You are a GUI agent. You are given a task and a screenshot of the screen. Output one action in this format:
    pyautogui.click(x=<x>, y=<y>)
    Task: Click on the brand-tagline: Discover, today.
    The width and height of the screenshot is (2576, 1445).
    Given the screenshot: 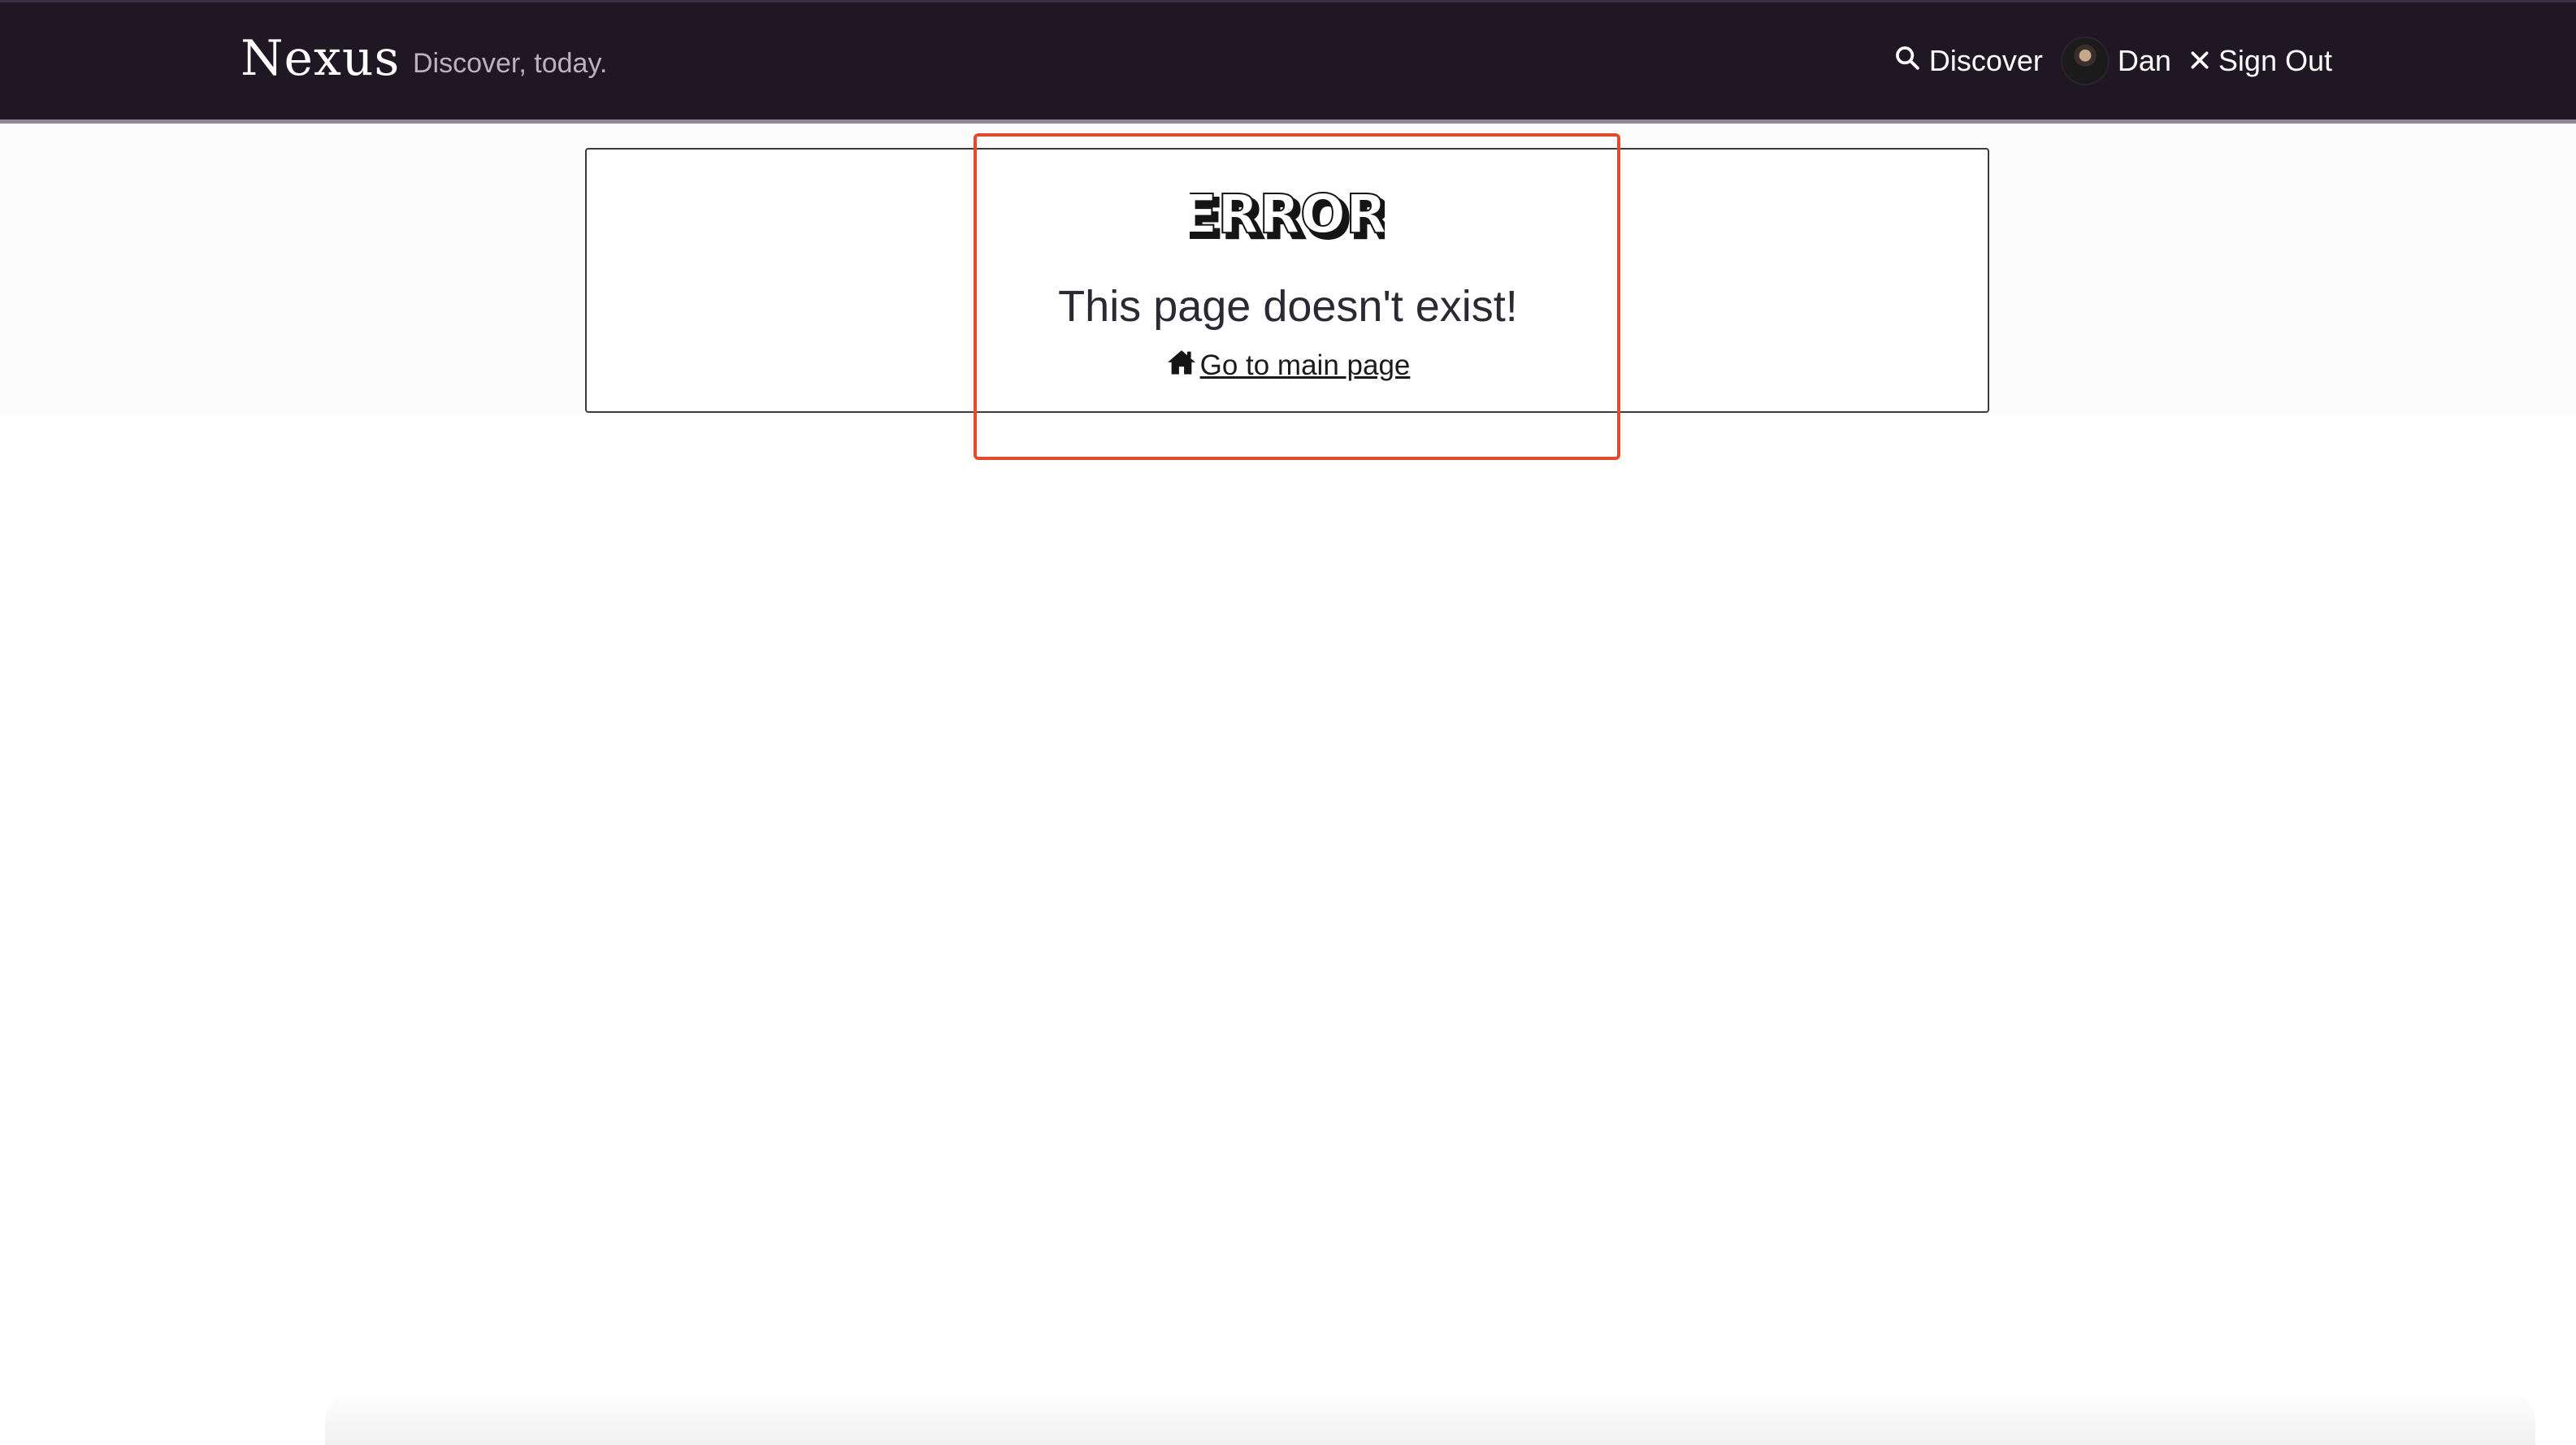 What is the action you would take?
    pyautogui.click(x=511, y=63)
    